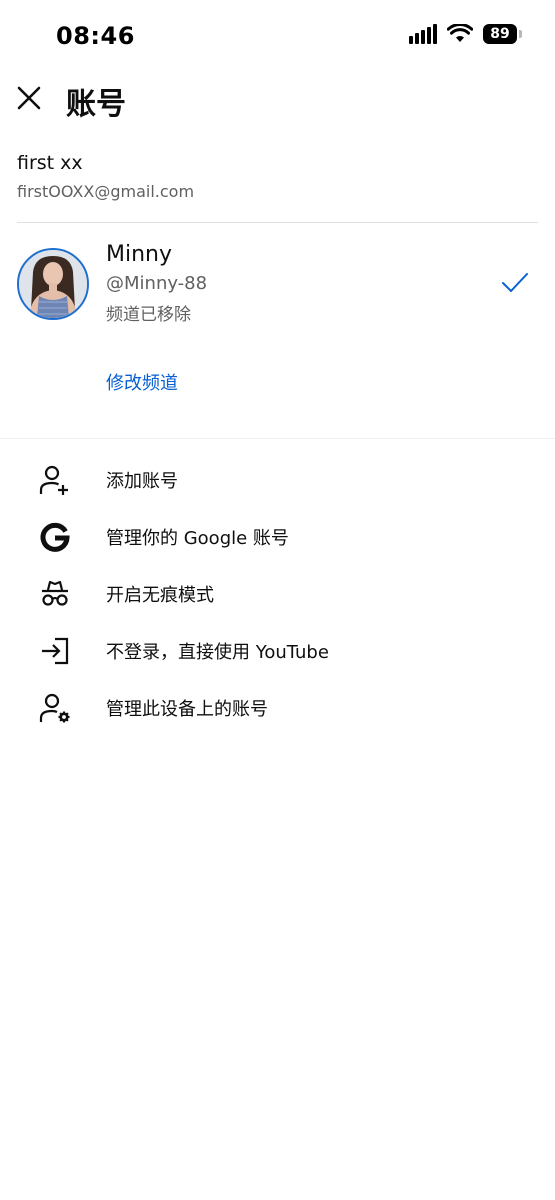 This screenshot has height=1200, width=555. I want to click on channel-status: 频道已移除, so click(148, 315).